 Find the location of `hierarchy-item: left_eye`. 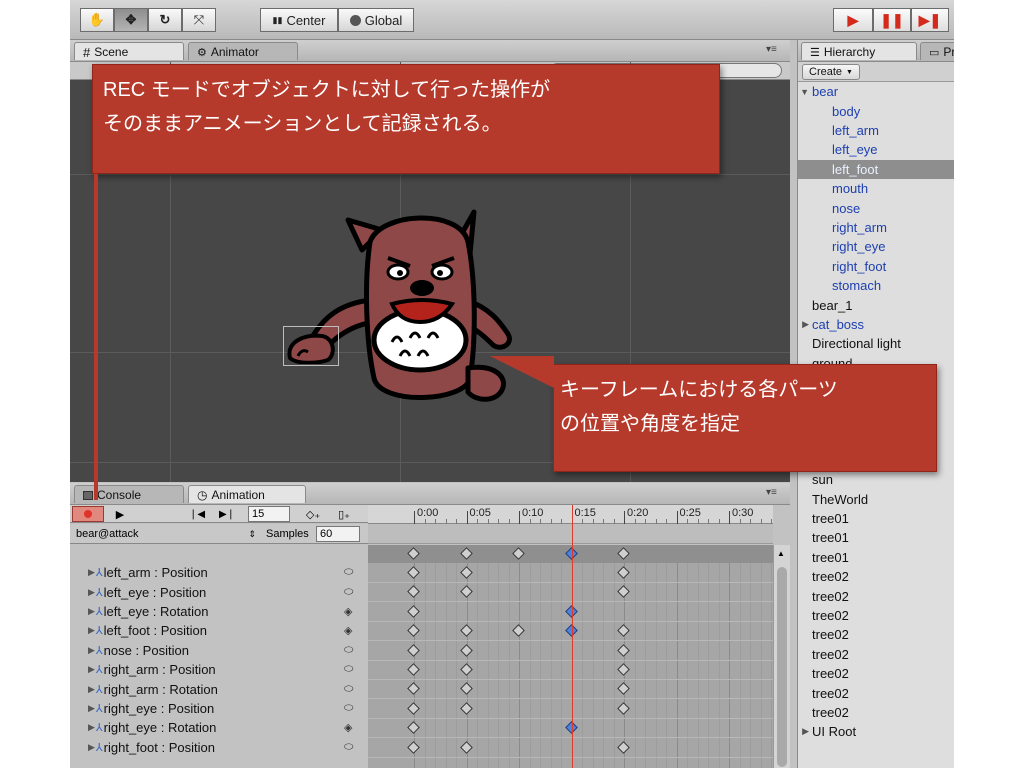

hierarchy-item: left_eye is located at coordinates (876, 149).